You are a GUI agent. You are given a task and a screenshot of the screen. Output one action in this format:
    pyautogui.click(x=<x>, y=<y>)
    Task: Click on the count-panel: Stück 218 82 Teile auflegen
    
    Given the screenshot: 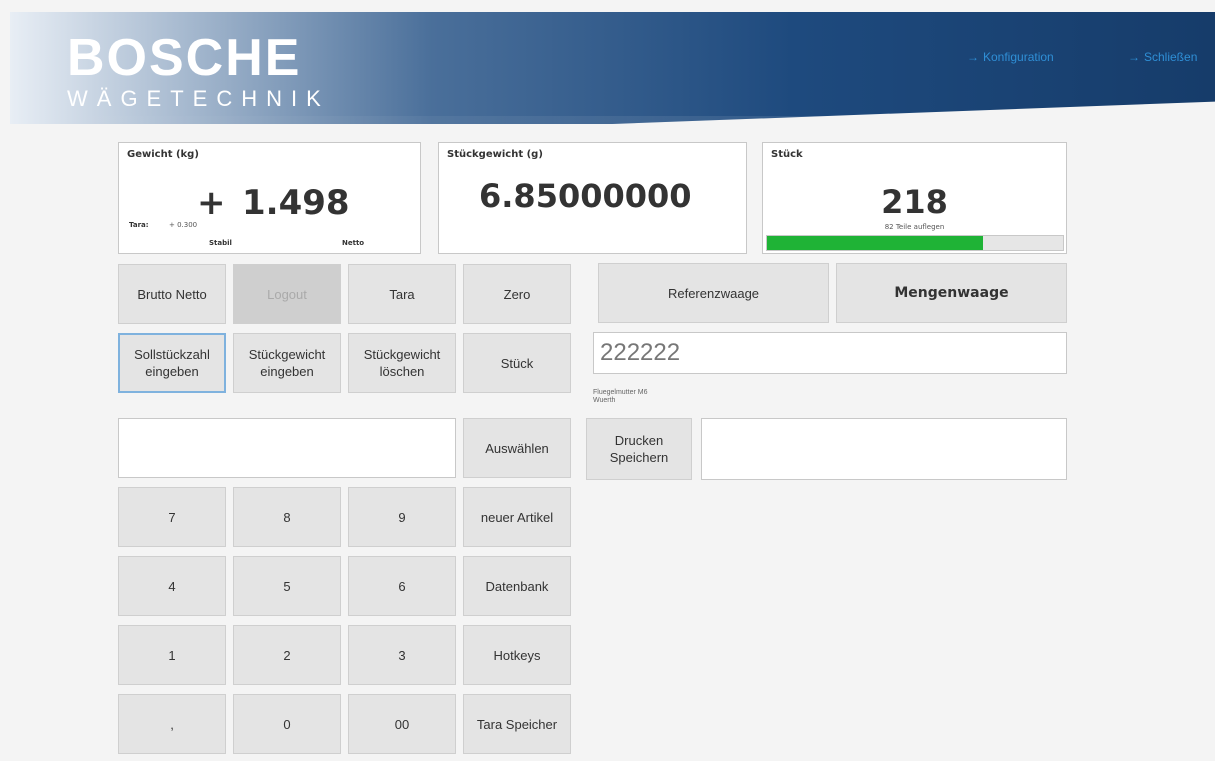 What is the action you would take?
    pyautogui.click(x=914, y=198)
    